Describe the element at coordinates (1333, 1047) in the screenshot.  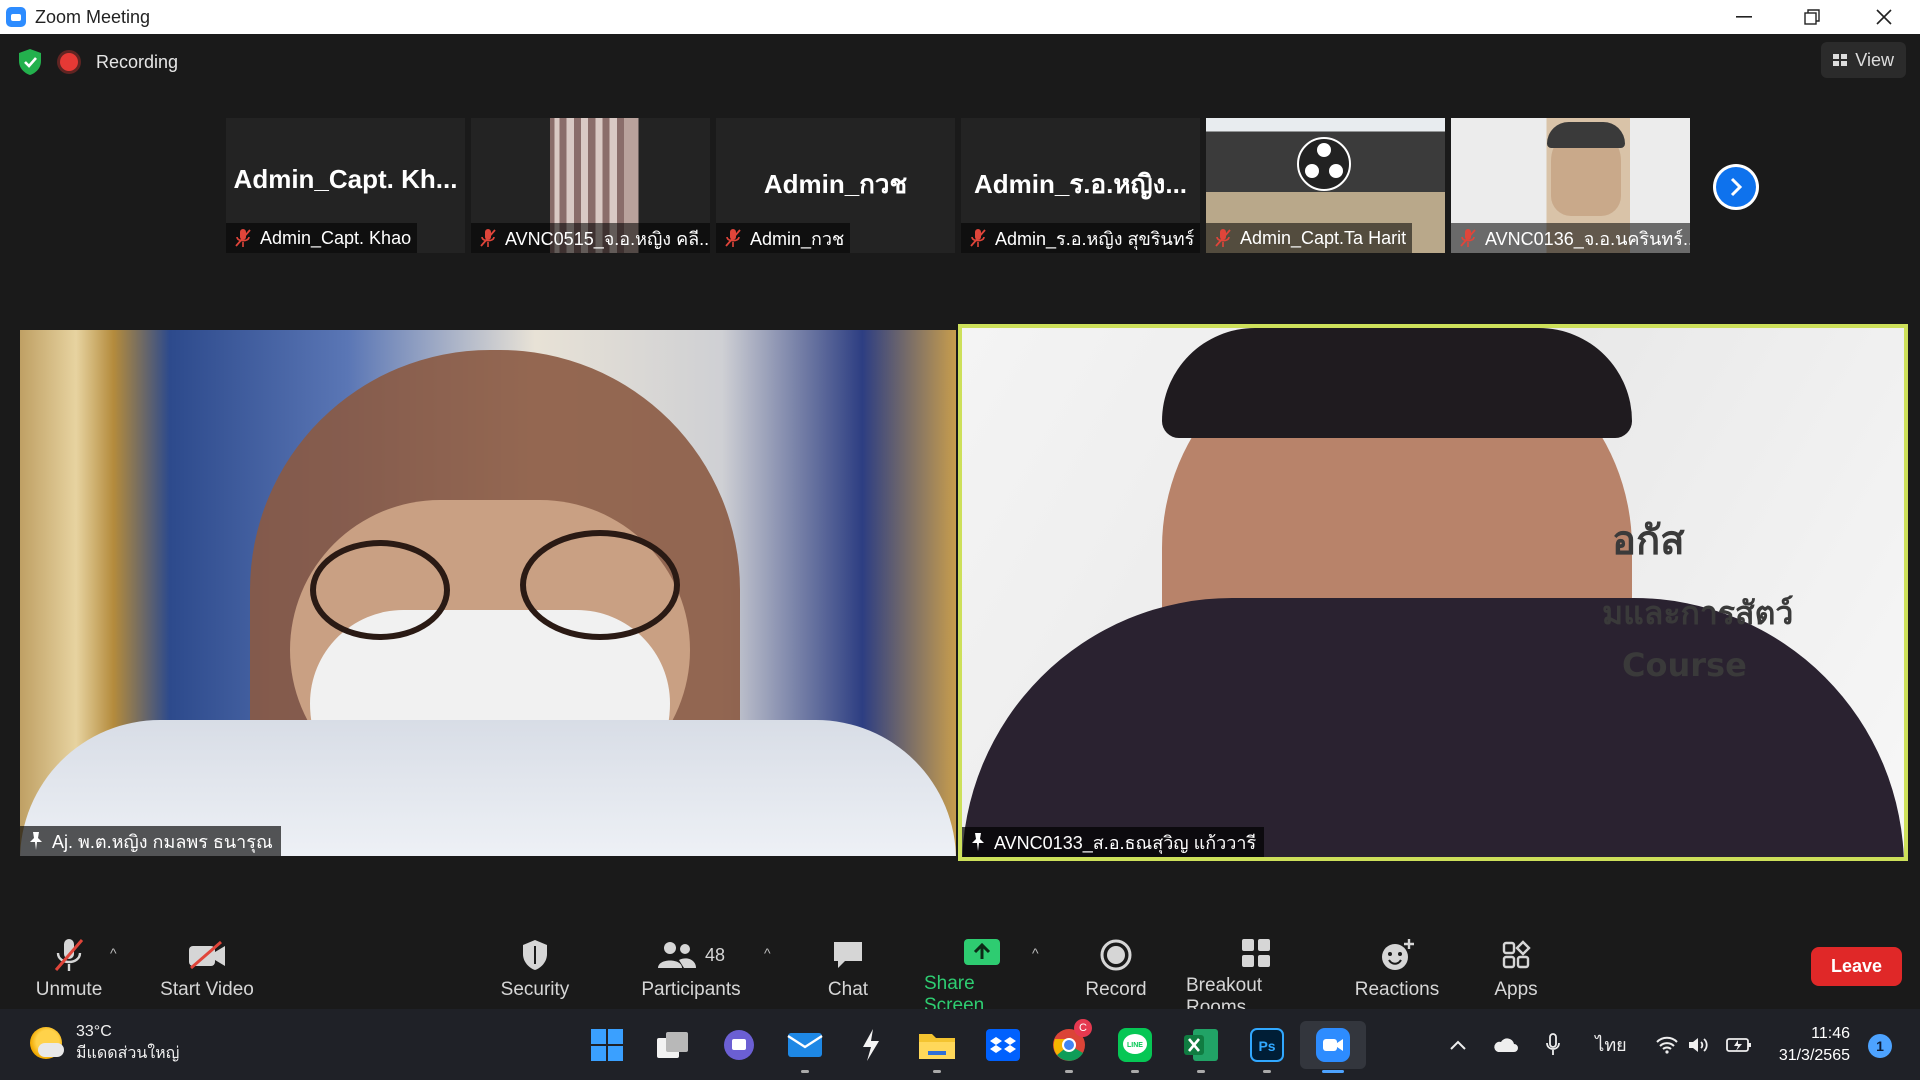
I see `zoom-taskbar-button` at that location.